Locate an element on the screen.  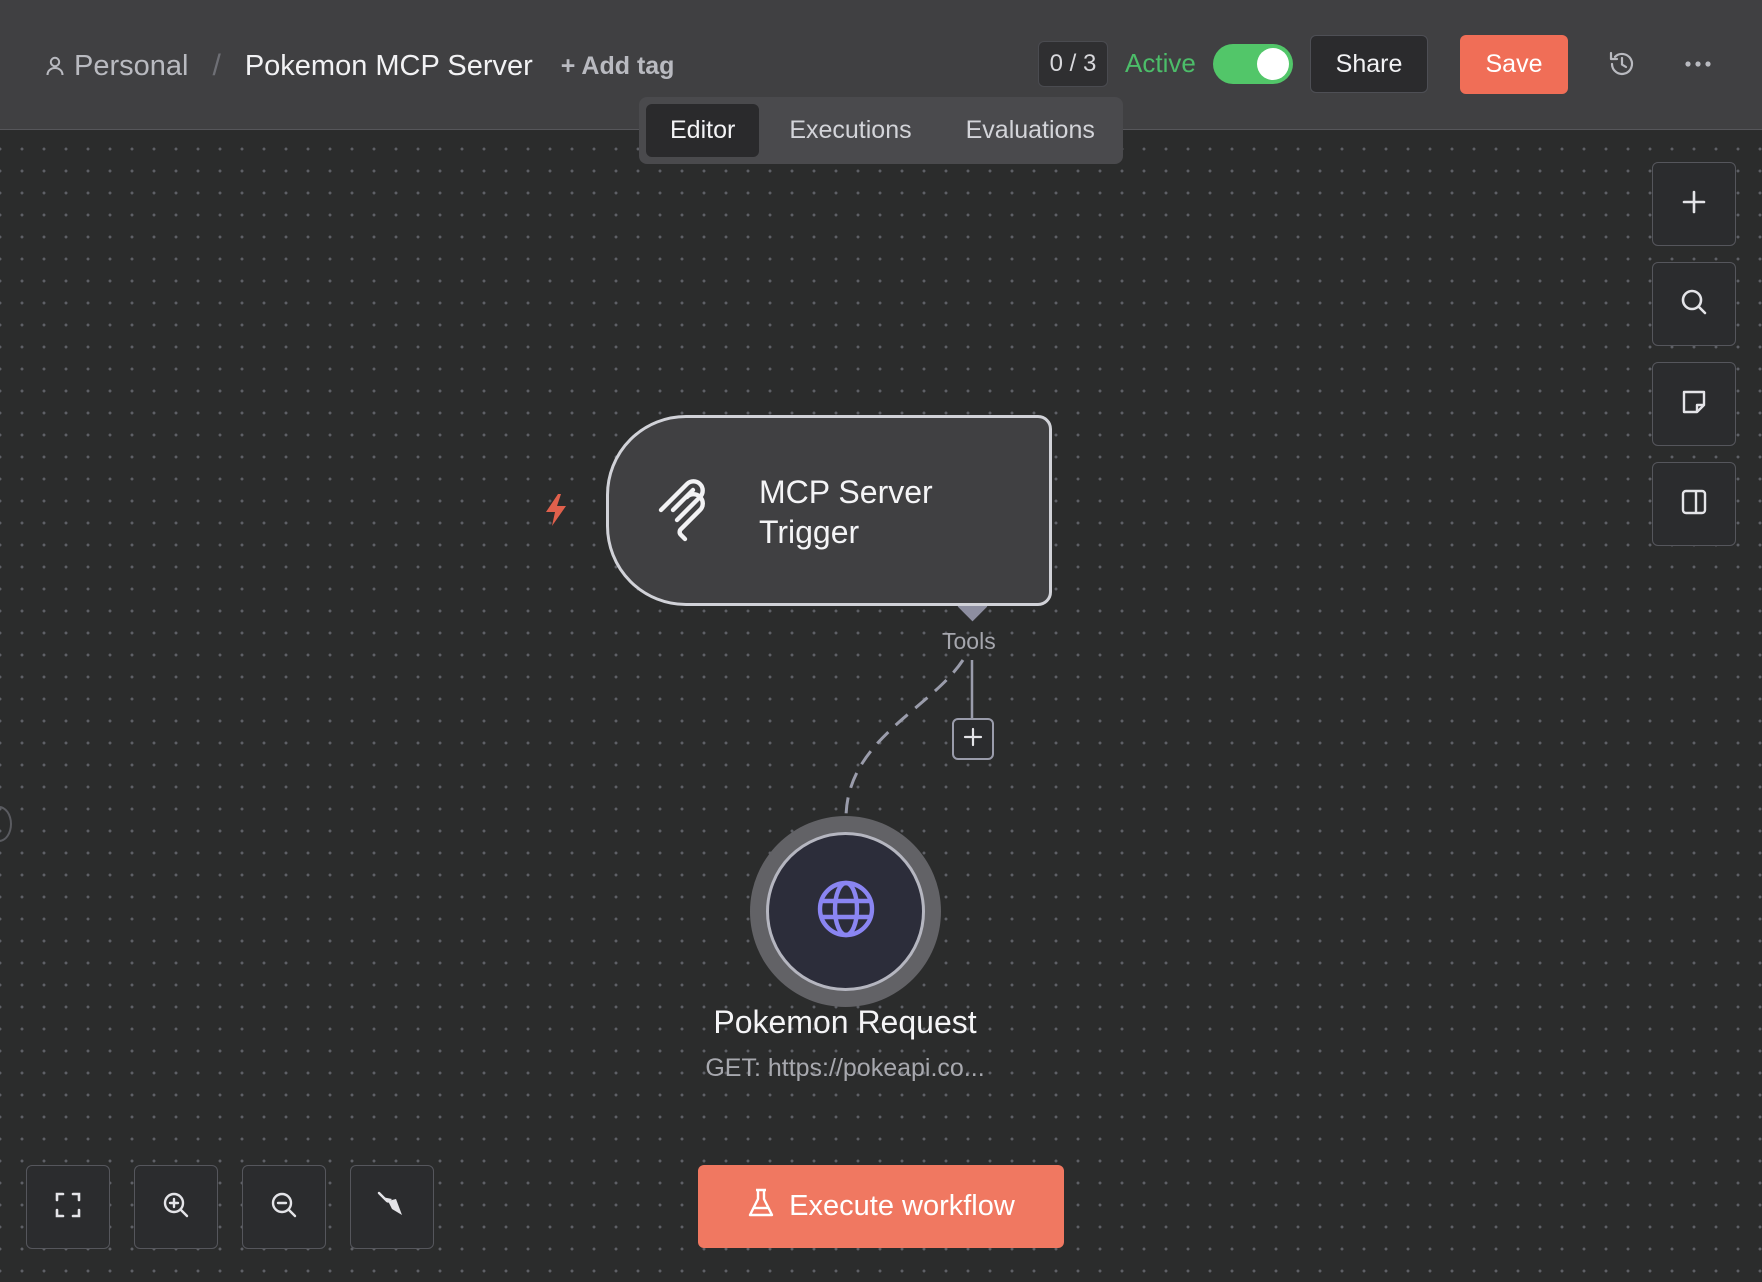
tidy-up-icon is located at coordinates (392, 1207).